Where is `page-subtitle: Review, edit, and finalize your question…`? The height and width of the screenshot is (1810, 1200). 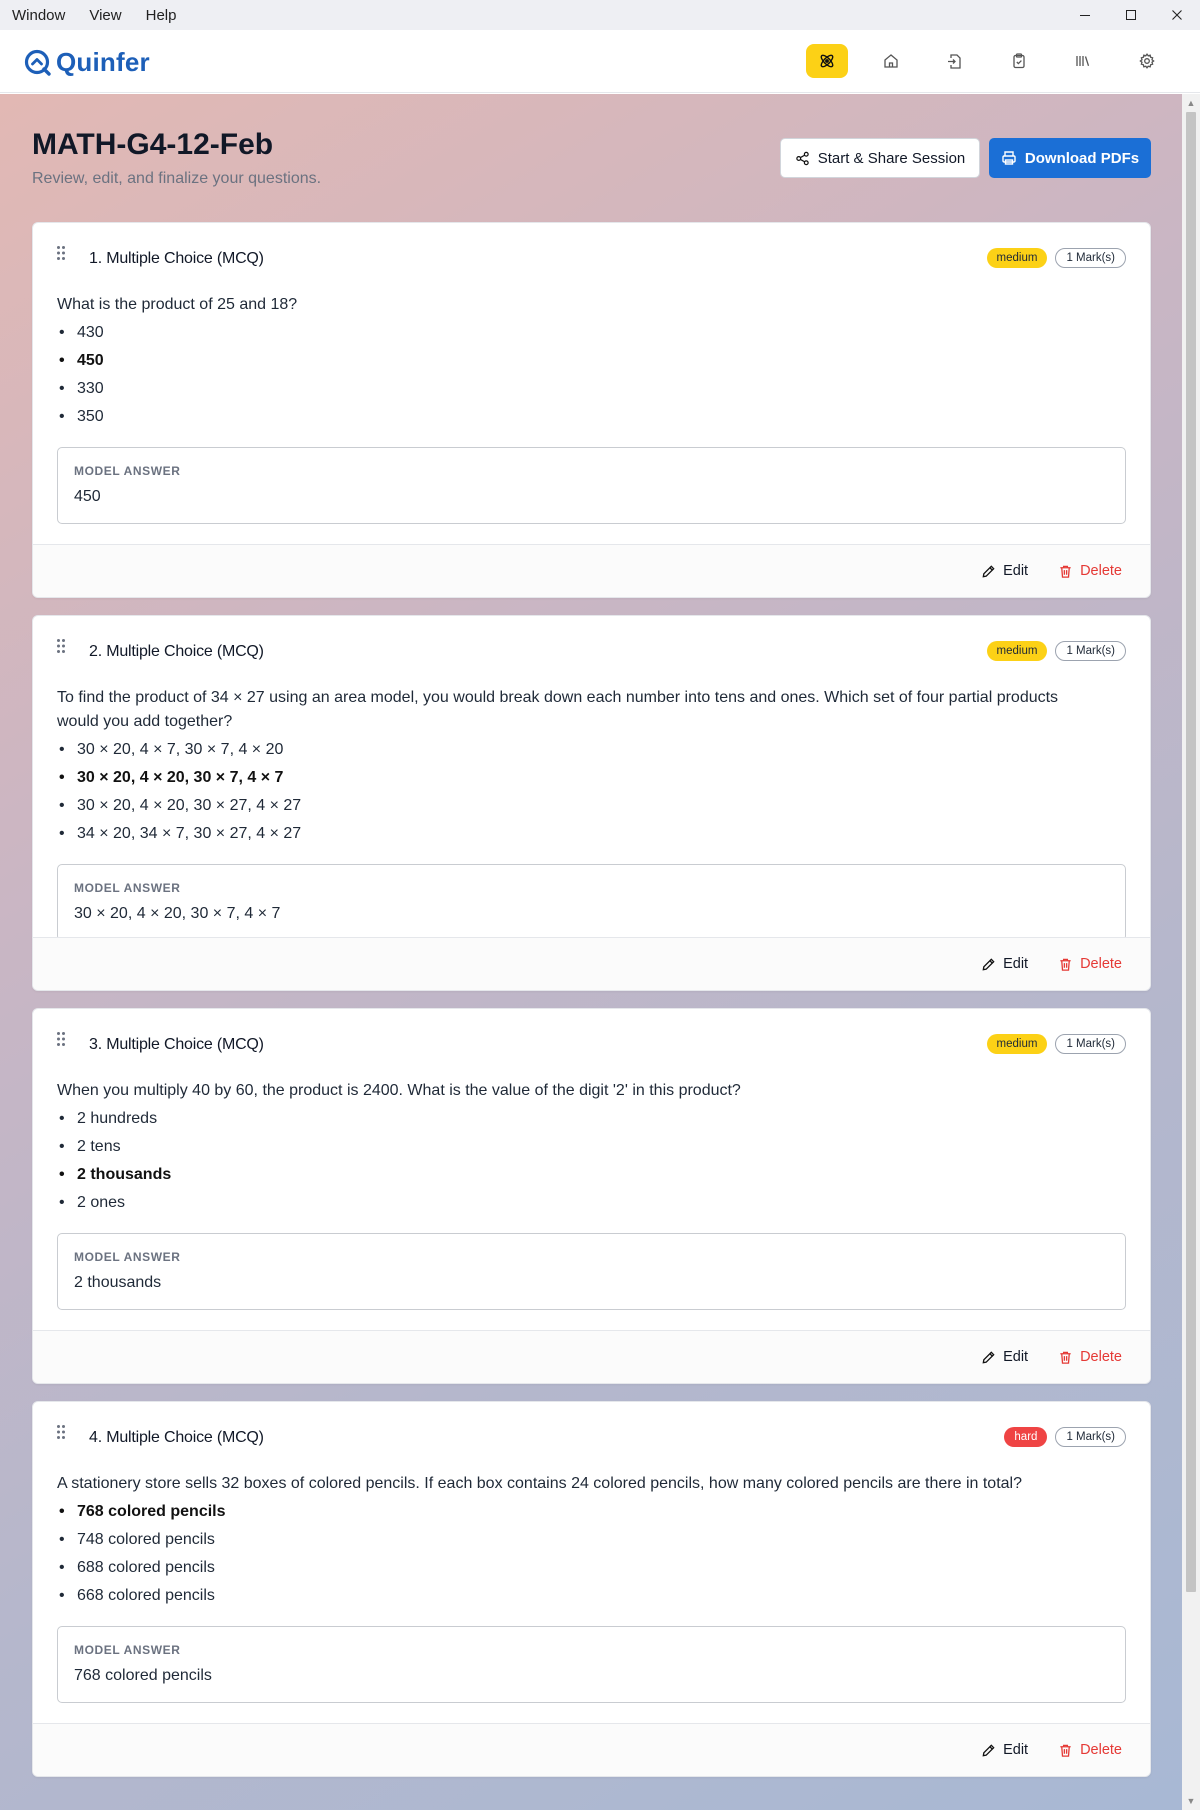
page-subtitle: Review, edit, and finalize your question… is located at coordinates (177, 178).